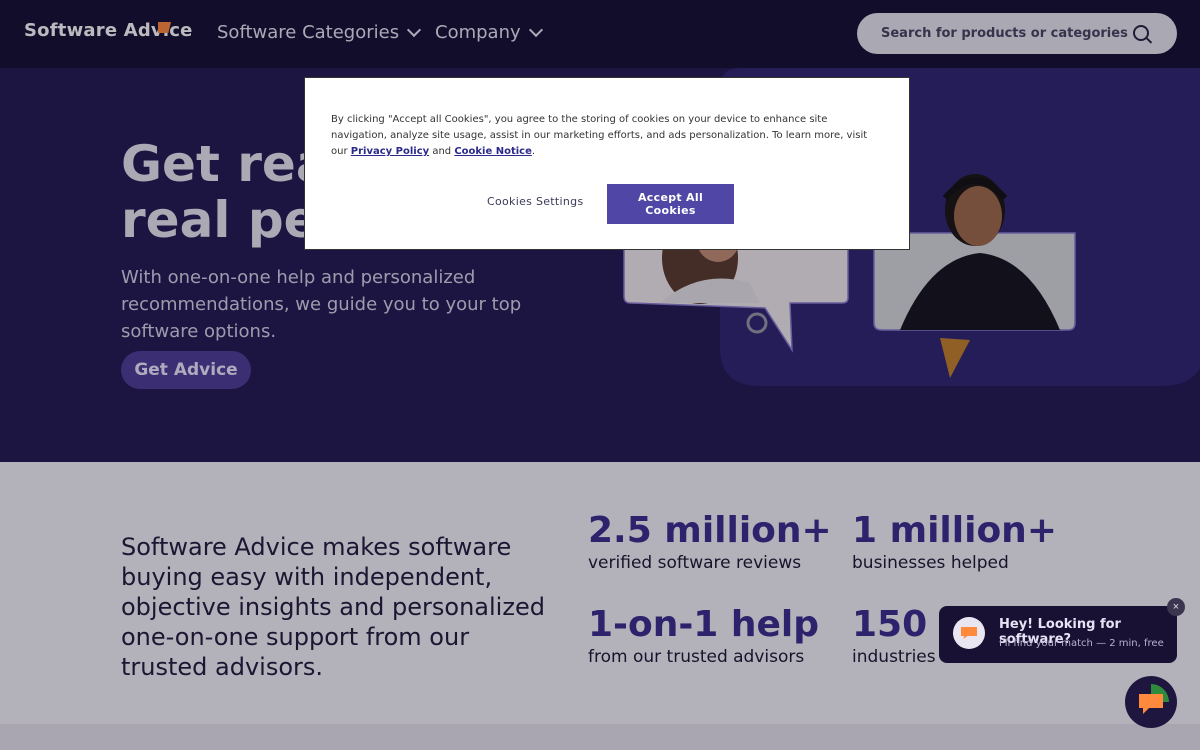 This screenshot has width=1200, height=750. I want to click on stat-help: 1-on-1 help from our trusted advisors, so click(703, 636).